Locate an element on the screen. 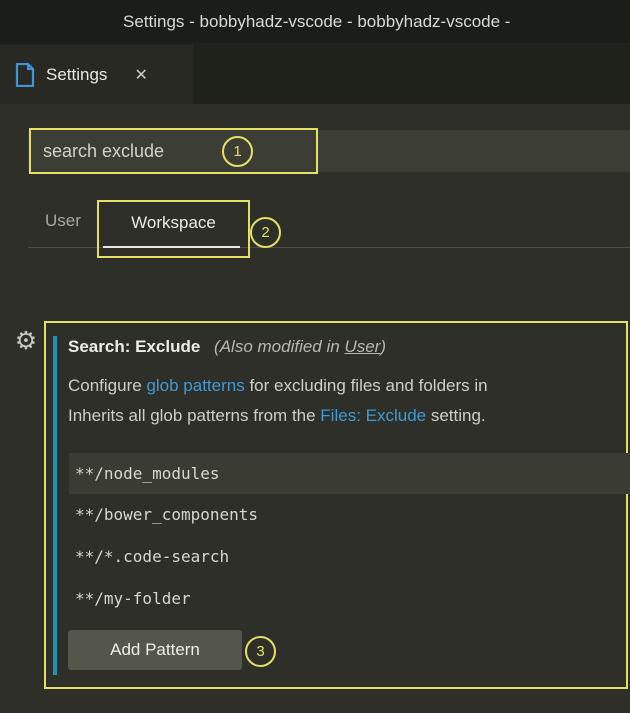  files-exclude-link: Files: Exclude is located at coordinates (373, 415).